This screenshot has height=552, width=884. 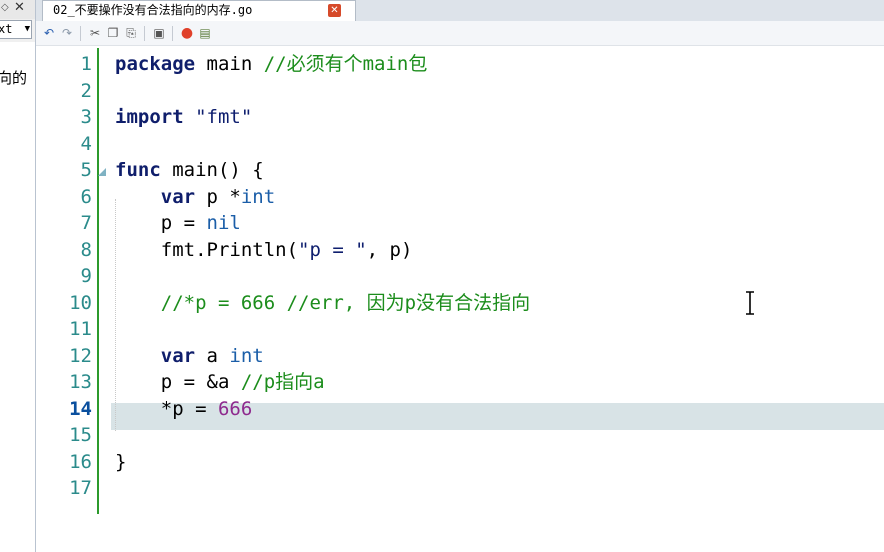 I want to click on code-line: *p = 666, so click(x=184, y=409).